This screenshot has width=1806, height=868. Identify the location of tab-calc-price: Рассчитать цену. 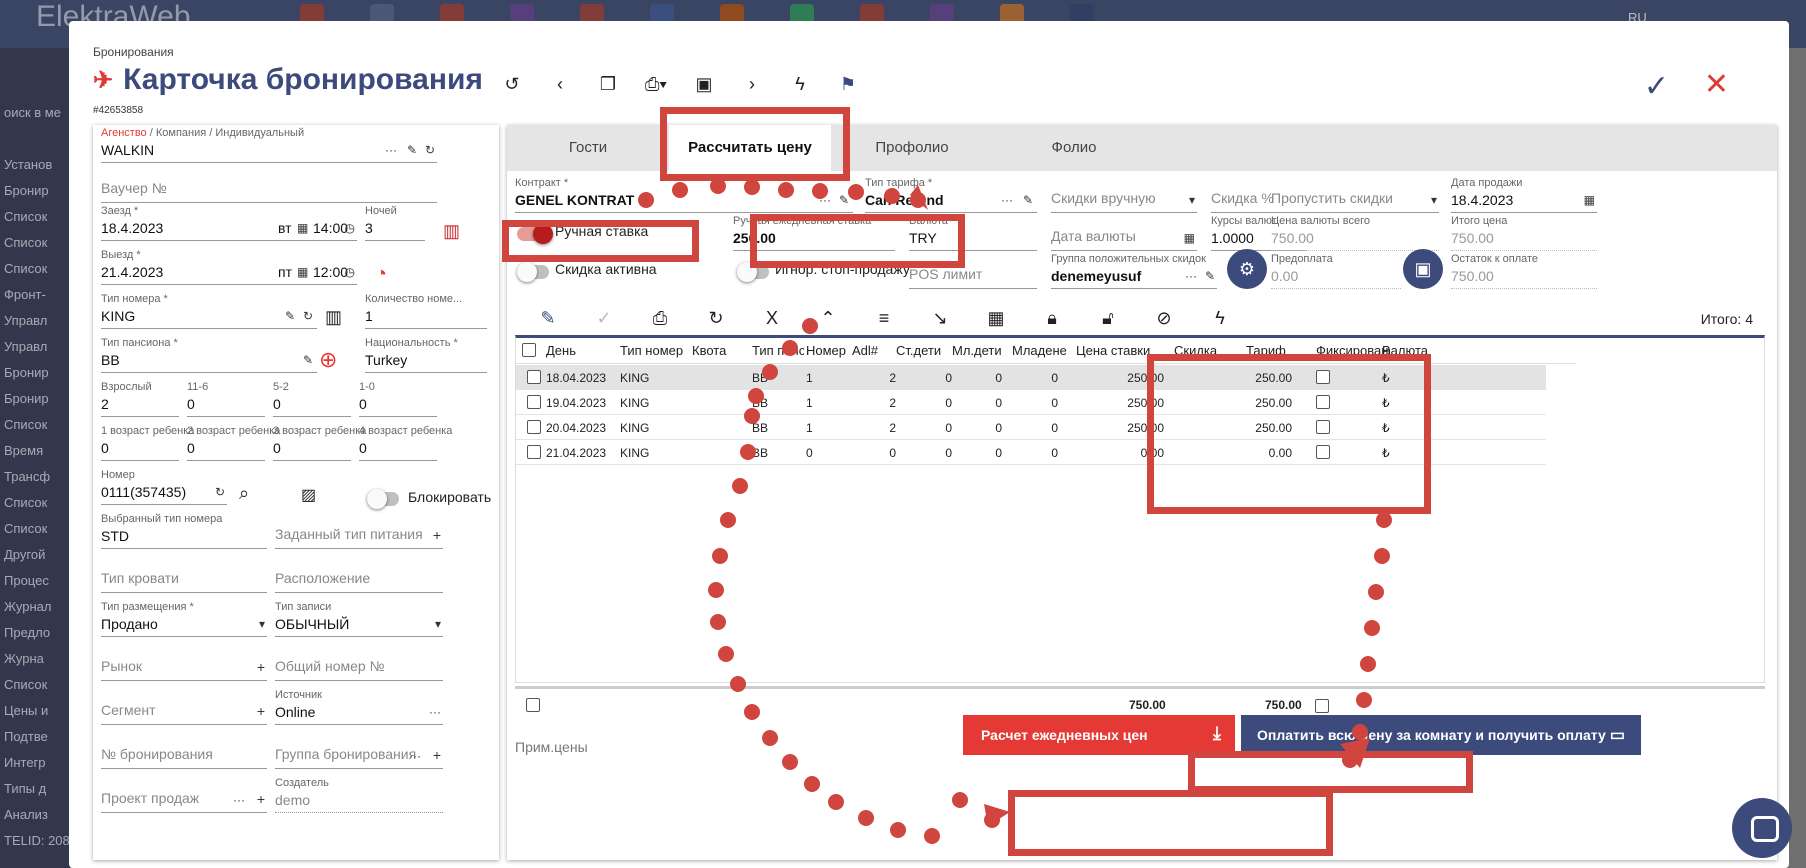
(750, 148).